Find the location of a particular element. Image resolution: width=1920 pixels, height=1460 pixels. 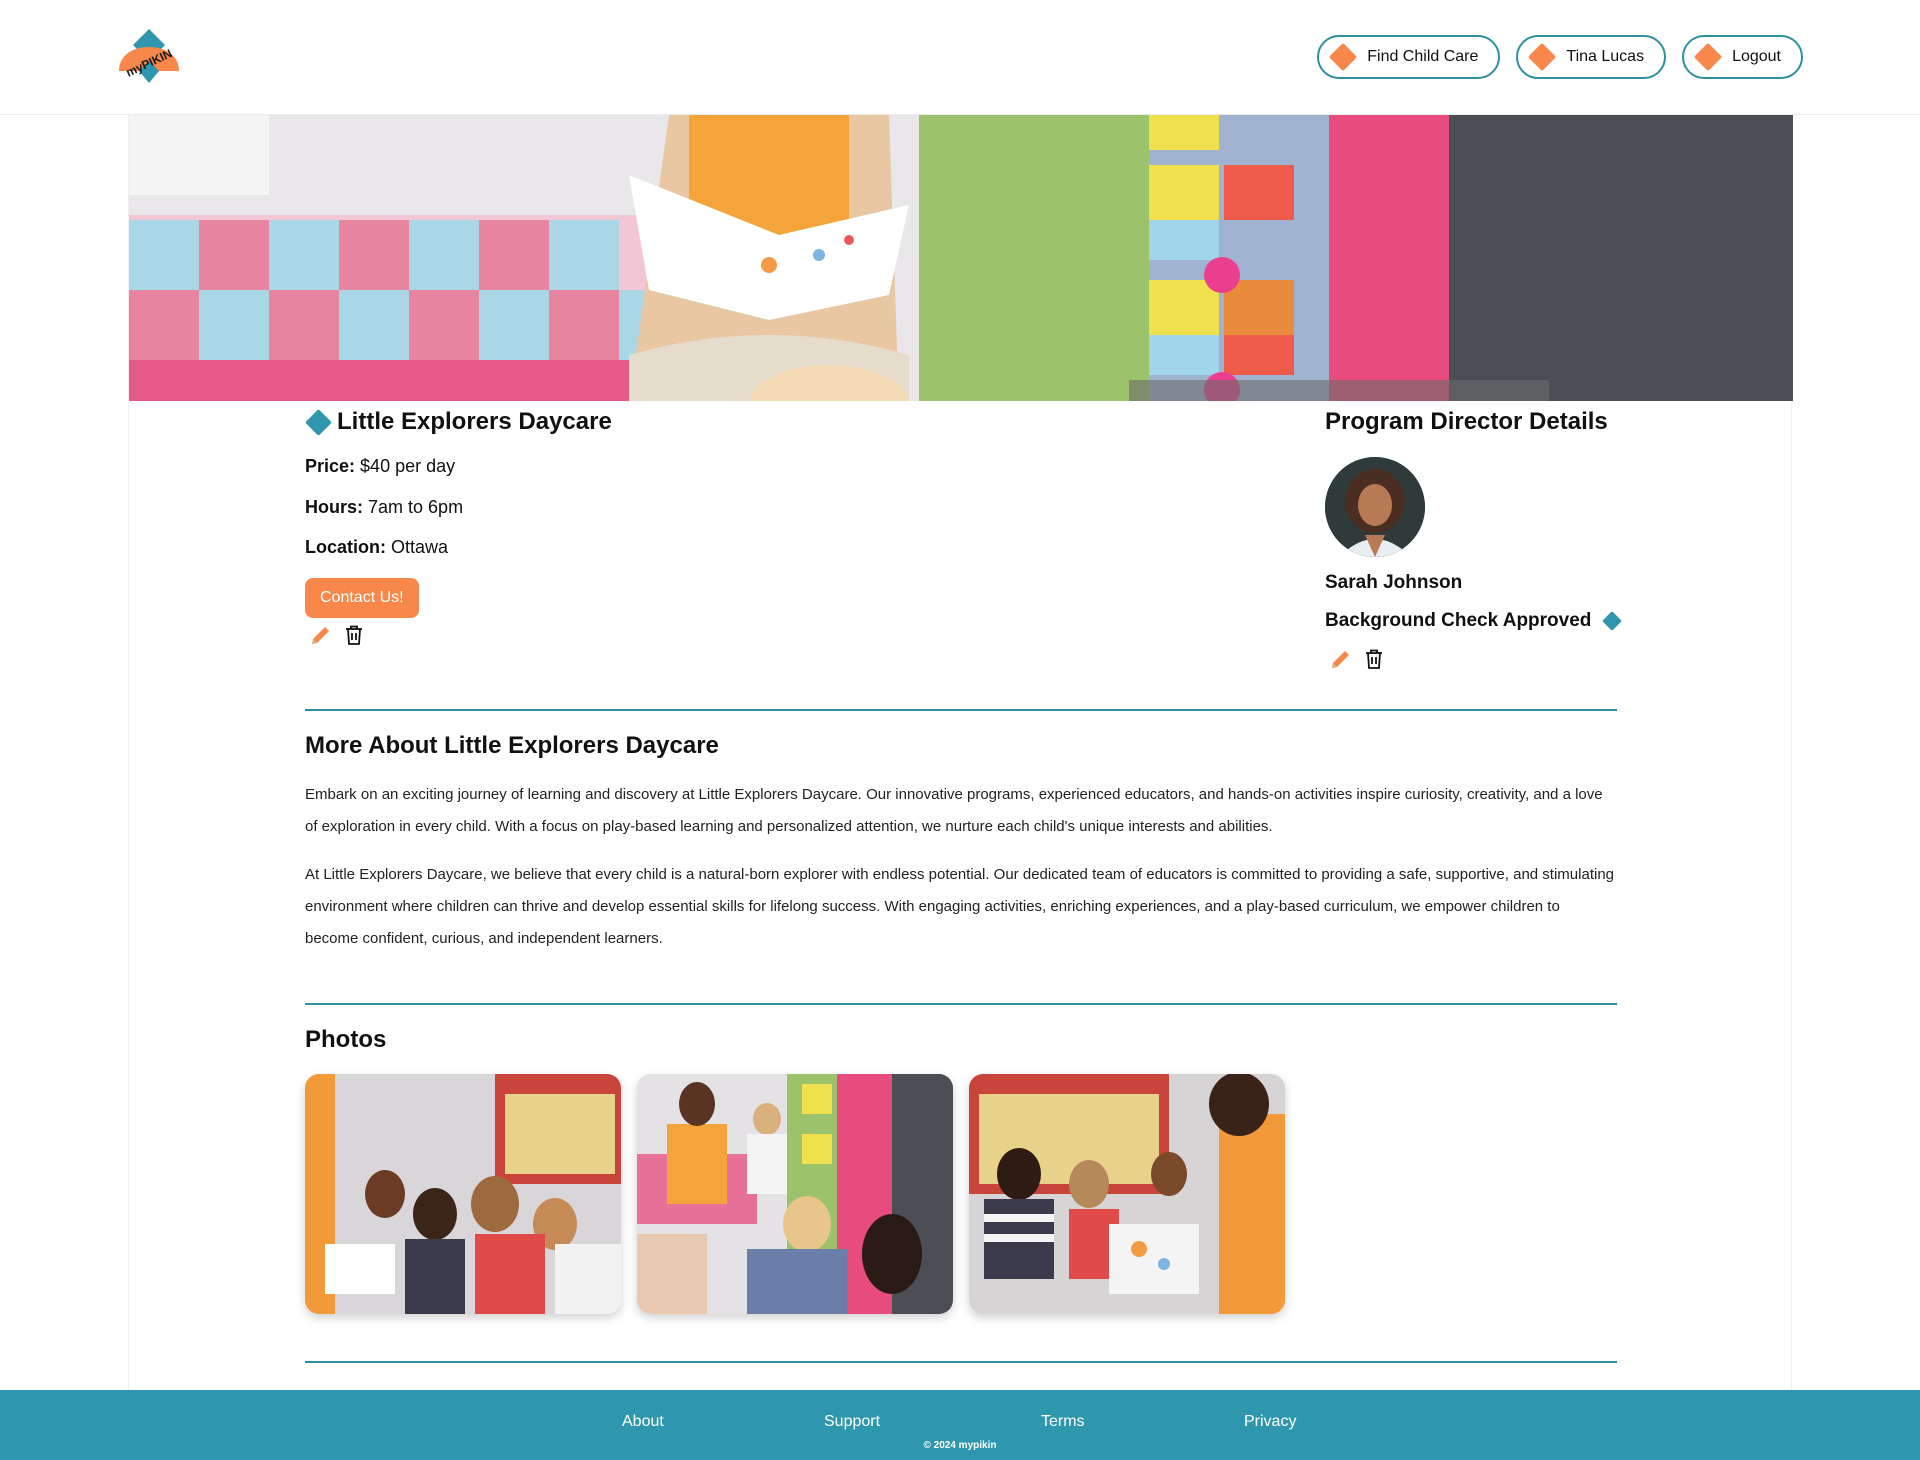

director-name: Sarah Johnson is located at coordinates (1394, 582).